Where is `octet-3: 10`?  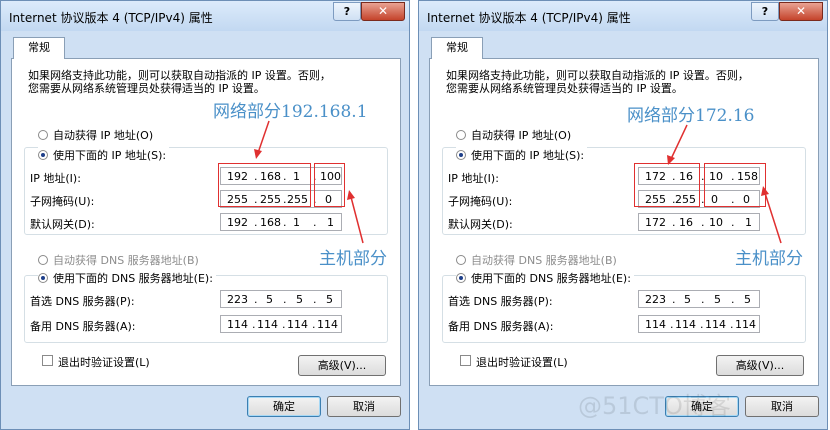
octet-3: 10 is located at coordinates (716, 222).